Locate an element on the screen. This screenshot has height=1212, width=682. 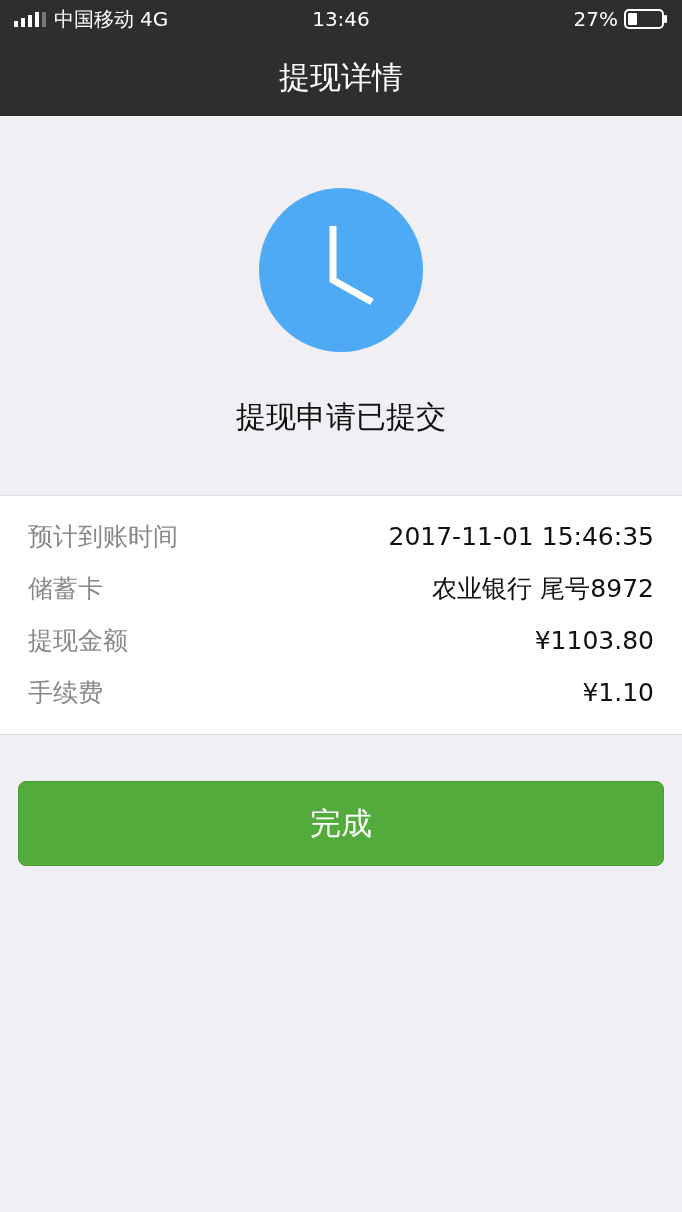
detail-label: 提现金额 is located at coordinates (78, 641).